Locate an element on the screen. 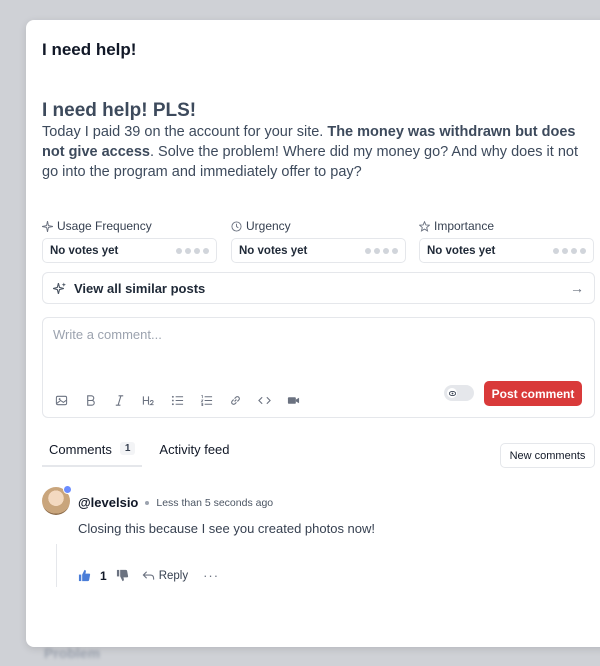  tab-comments-label: Comments is located at coordinates (80, 449).